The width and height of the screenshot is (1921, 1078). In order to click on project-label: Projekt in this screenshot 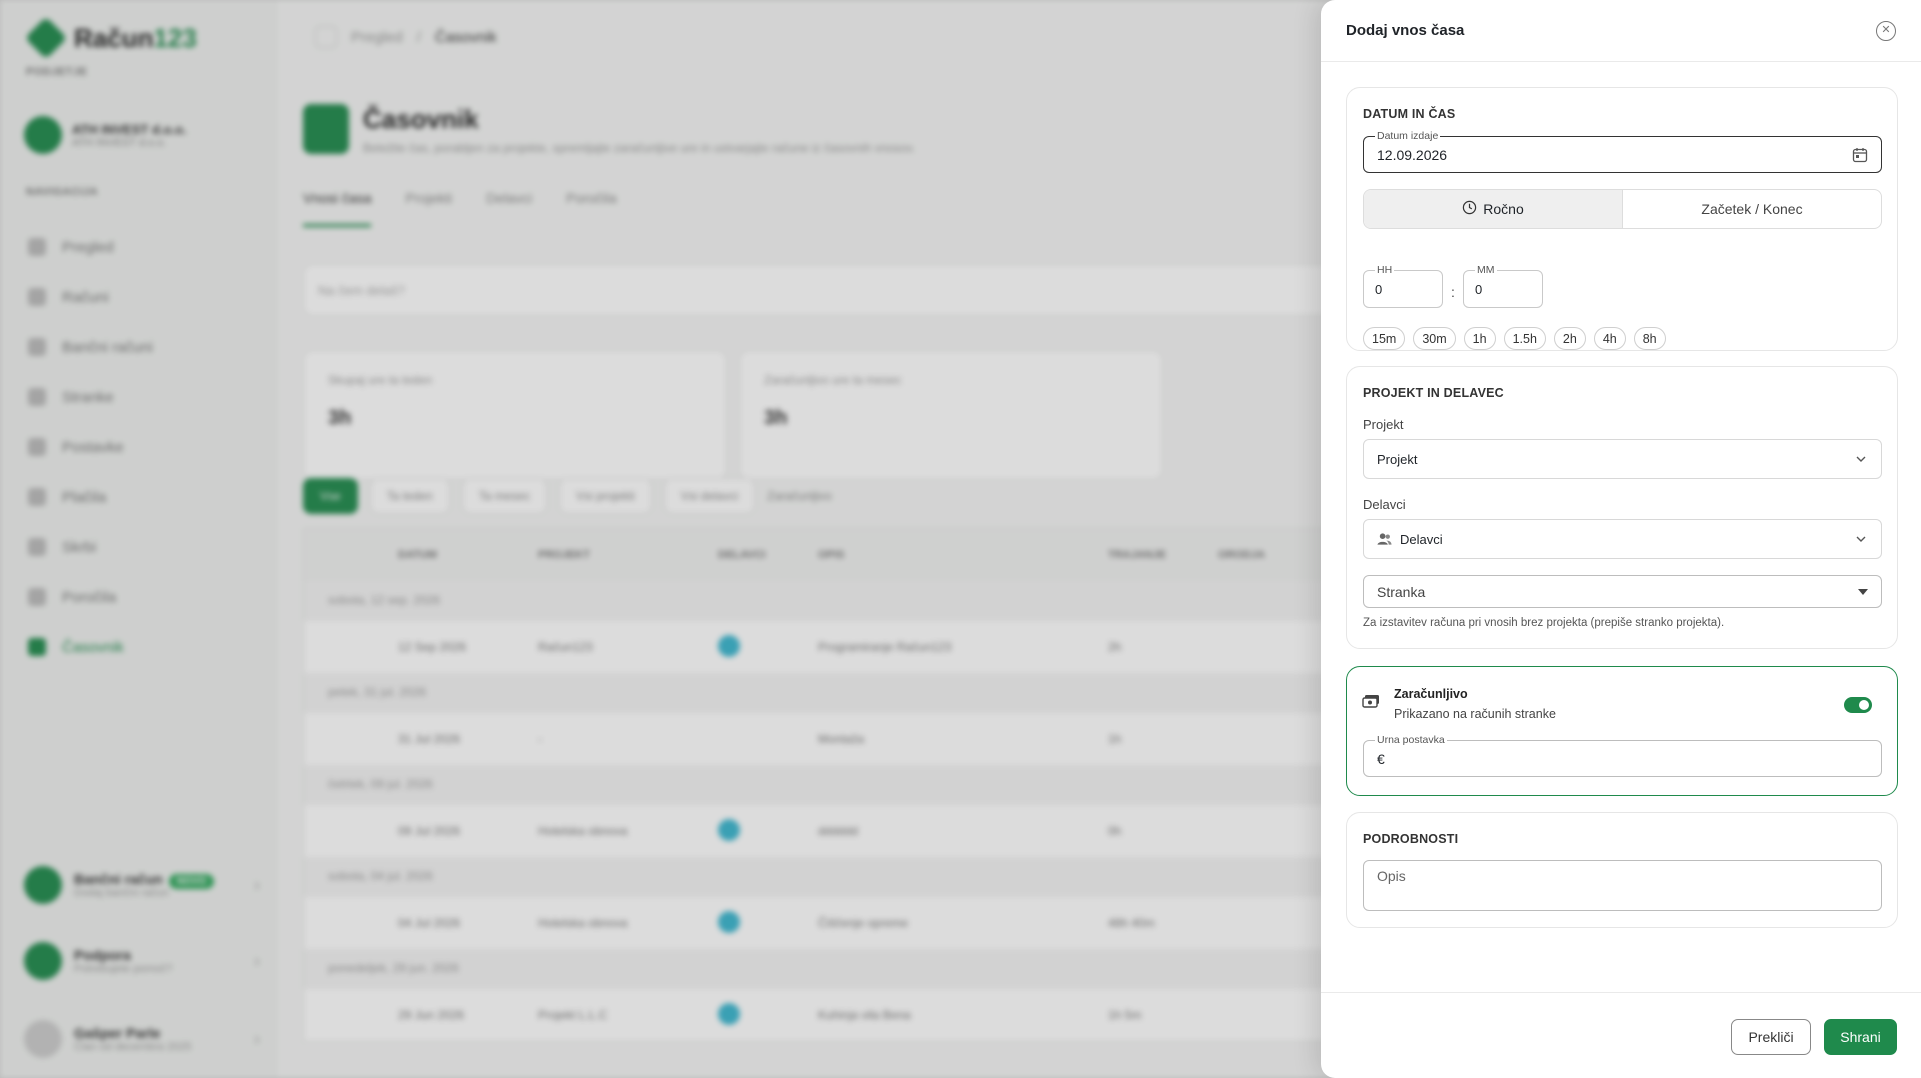, I will do `click(1383, 424)`.